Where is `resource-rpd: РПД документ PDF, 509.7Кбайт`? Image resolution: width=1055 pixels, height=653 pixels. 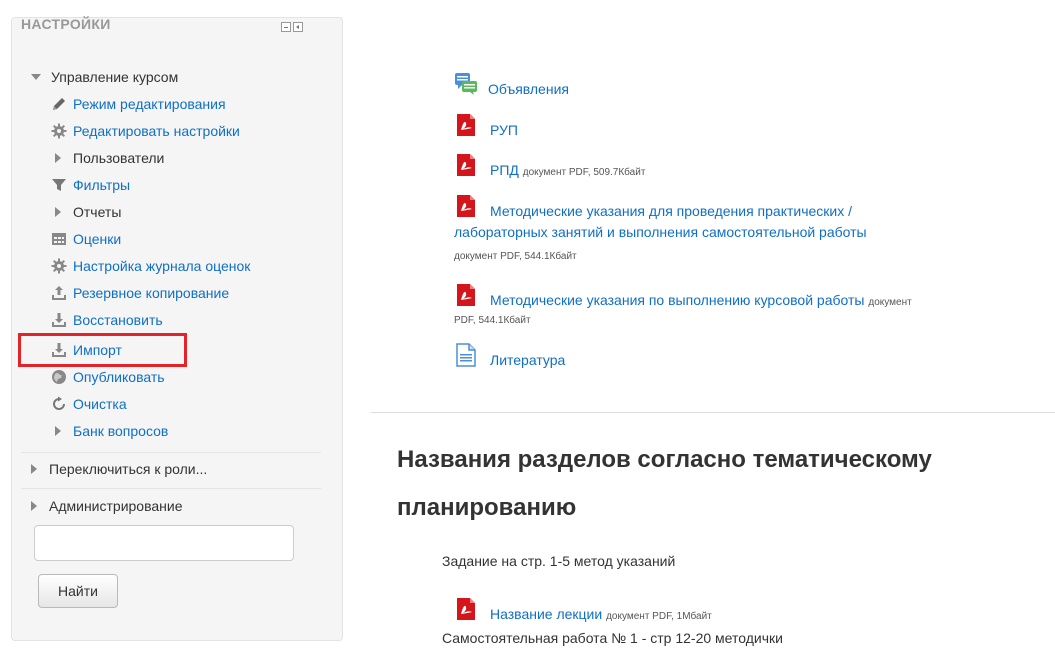 resource-rpd: РПД документ PDF, 509.7Кбайт is located at coordinates (549, 169).